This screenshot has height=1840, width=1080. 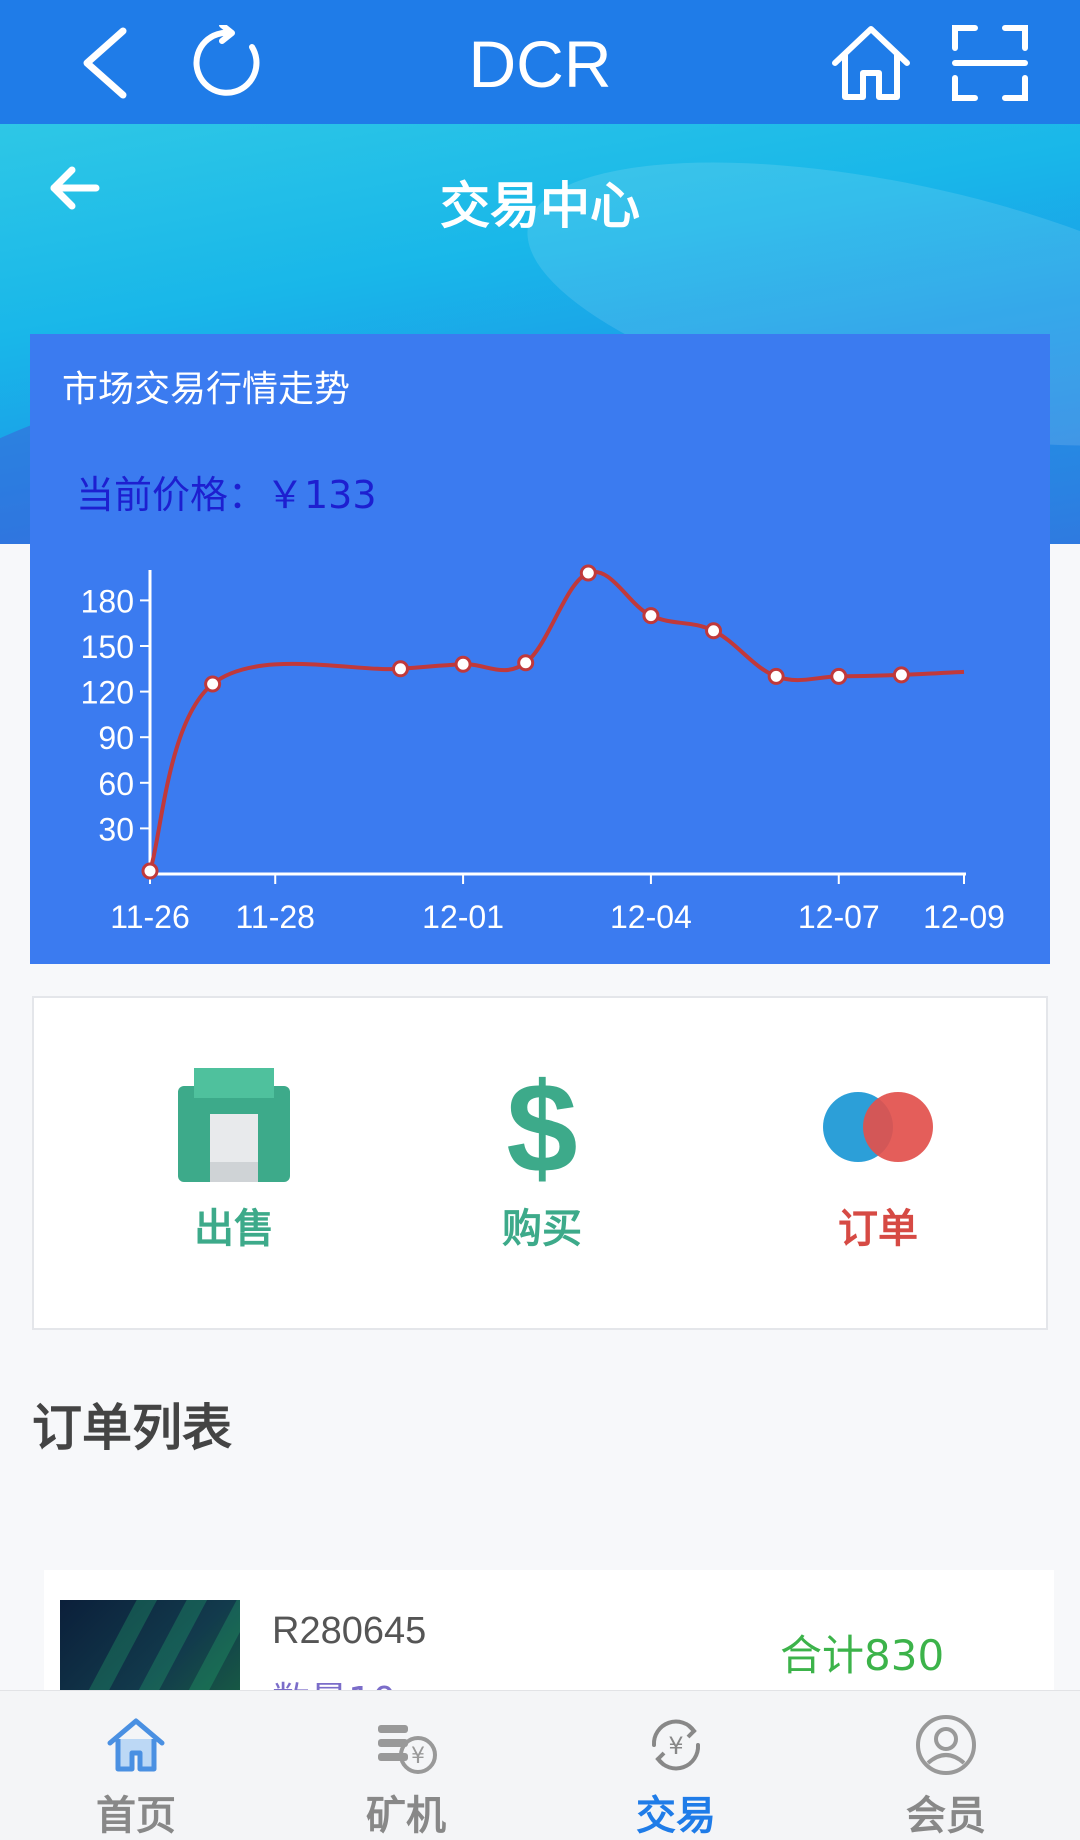 I want to click on tab-label: 会员, so click(x=946, y=1816).